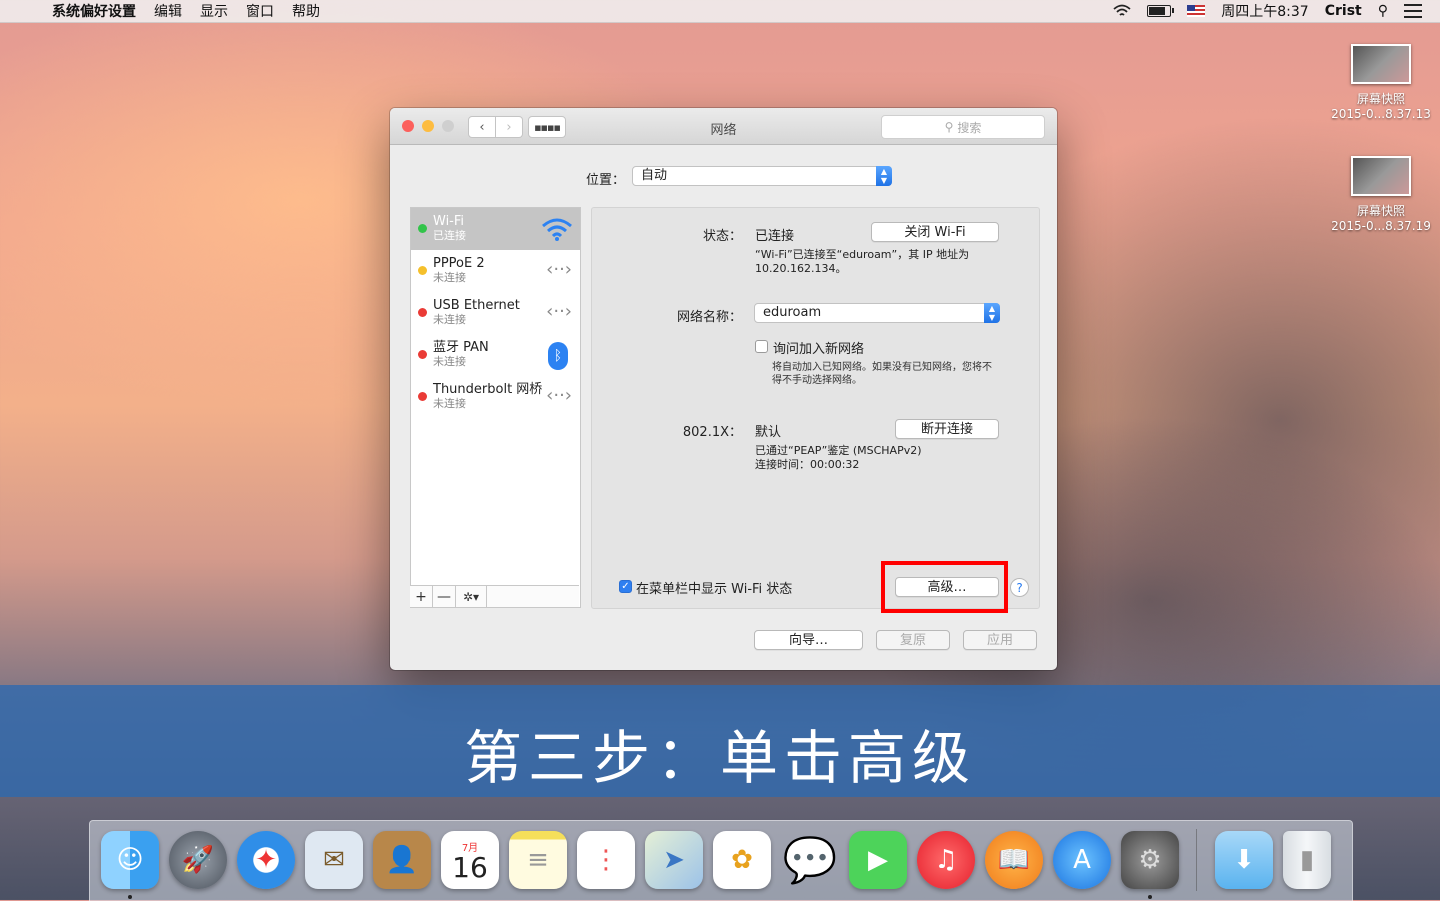 Image resolution: width=1440 pixels, height=901 pixels. I want to click on status-value: 已连接, so click(775, 236).